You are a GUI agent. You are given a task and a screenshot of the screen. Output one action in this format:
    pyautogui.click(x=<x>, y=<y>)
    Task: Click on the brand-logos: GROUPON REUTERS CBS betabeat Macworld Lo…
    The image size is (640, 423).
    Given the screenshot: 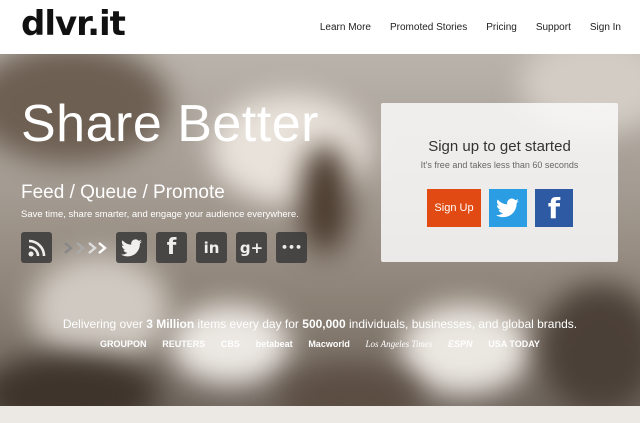 What is the action you would take?
    pyautogui.click(x=320, y=344)
    